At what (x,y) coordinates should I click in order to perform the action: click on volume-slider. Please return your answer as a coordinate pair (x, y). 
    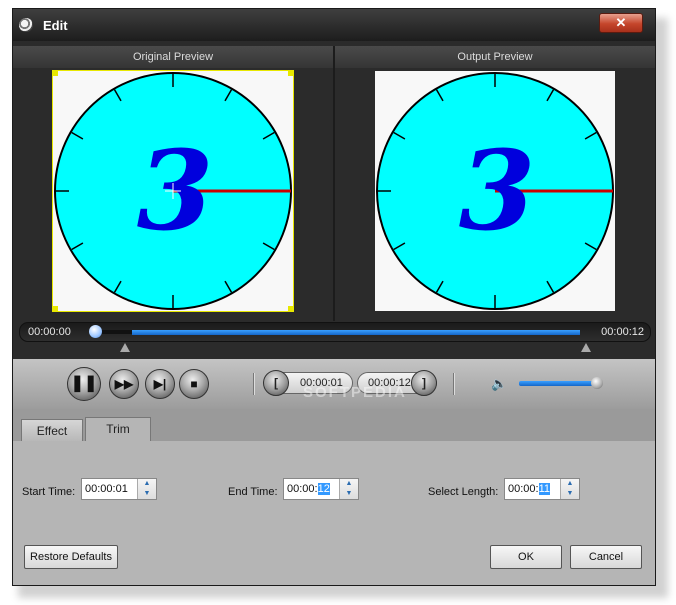
    Looking at the image, I should click on (559, 383).